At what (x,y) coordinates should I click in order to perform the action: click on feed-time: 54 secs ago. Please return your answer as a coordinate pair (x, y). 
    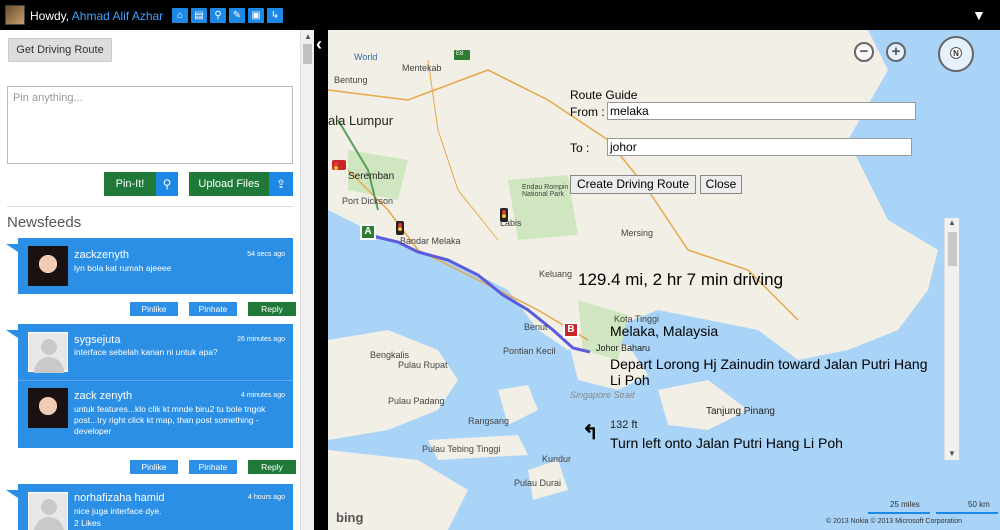
    Looking at the image, I should click on (266, 254).